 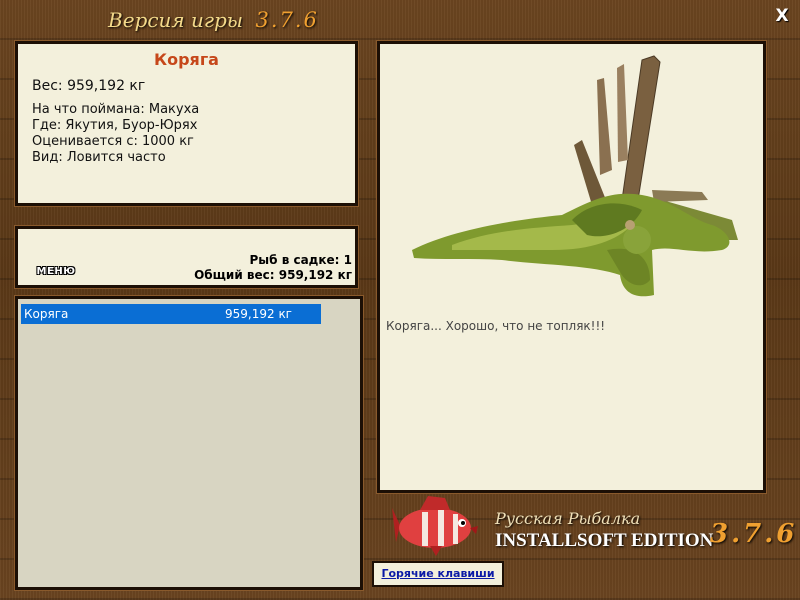 What do you see at coordinates (496, 326) in the screenshot?
I see `snag-caption: Коряга... Хорошо, что не топляк!!!` at bounding box center [496, 326].